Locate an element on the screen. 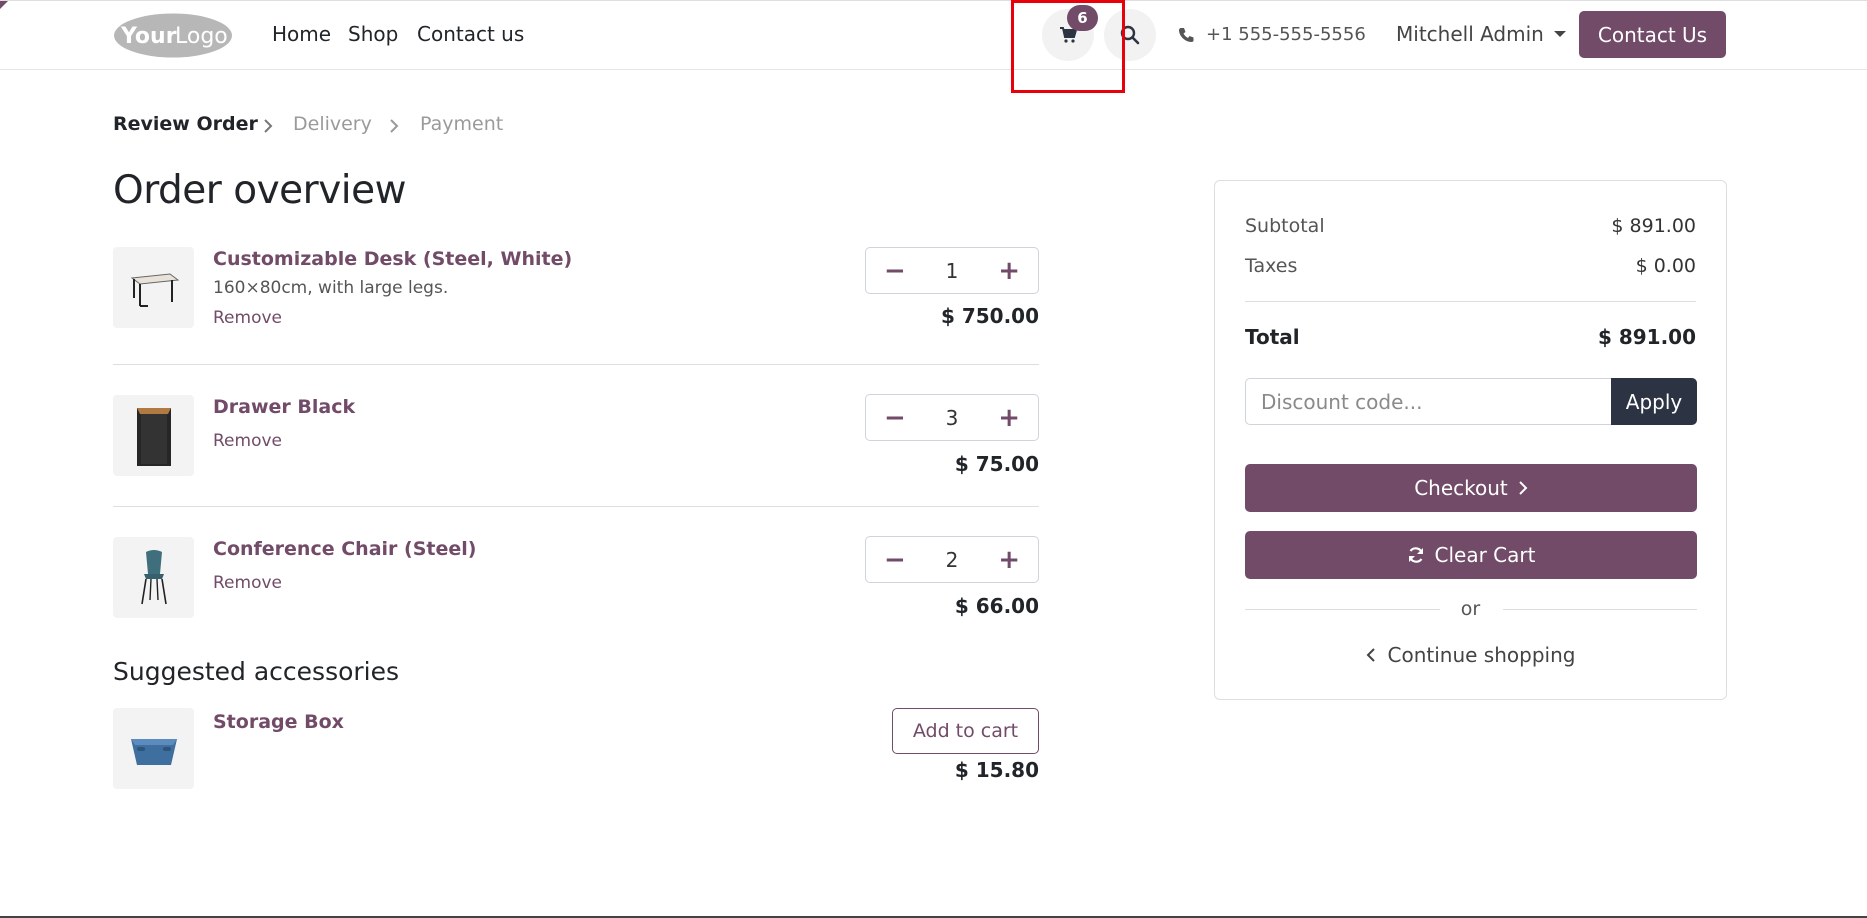 Image resolution: width=1867 pixels, height=918 pixels. product-image-desk is located at coordinates (153, 287).